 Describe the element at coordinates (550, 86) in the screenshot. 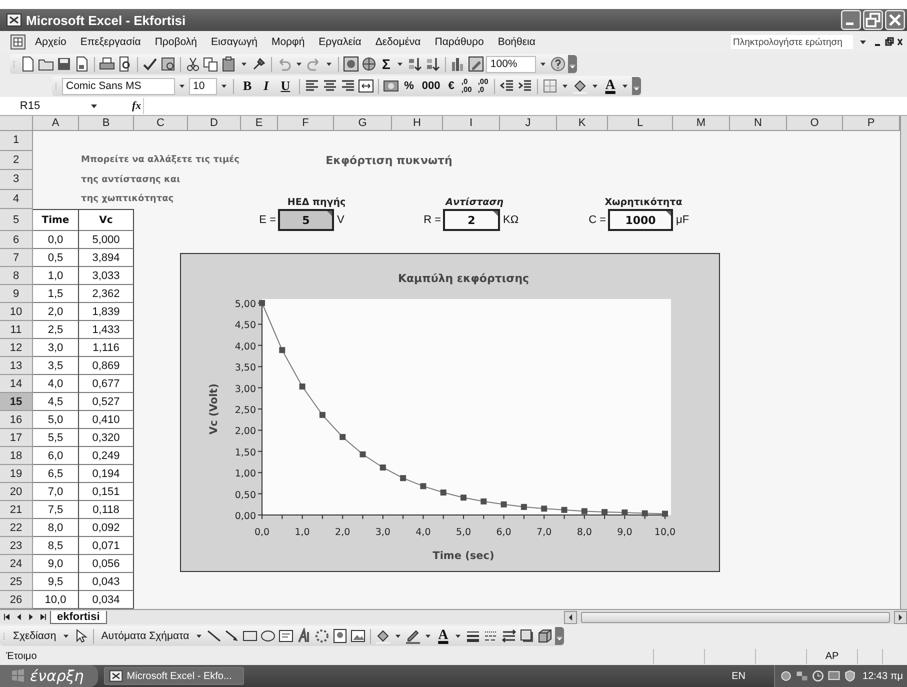

I see `borders-icon` at that location.